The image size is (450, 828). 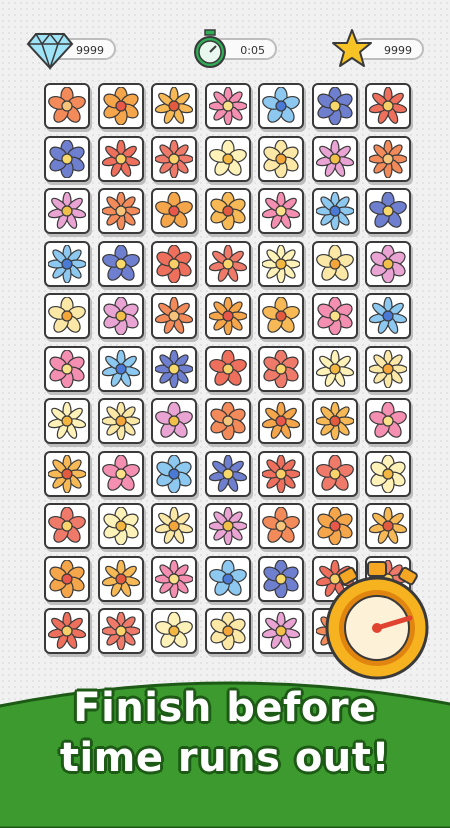 I want to click on caption-line-1: Finish before, so click(x=225, y=708).